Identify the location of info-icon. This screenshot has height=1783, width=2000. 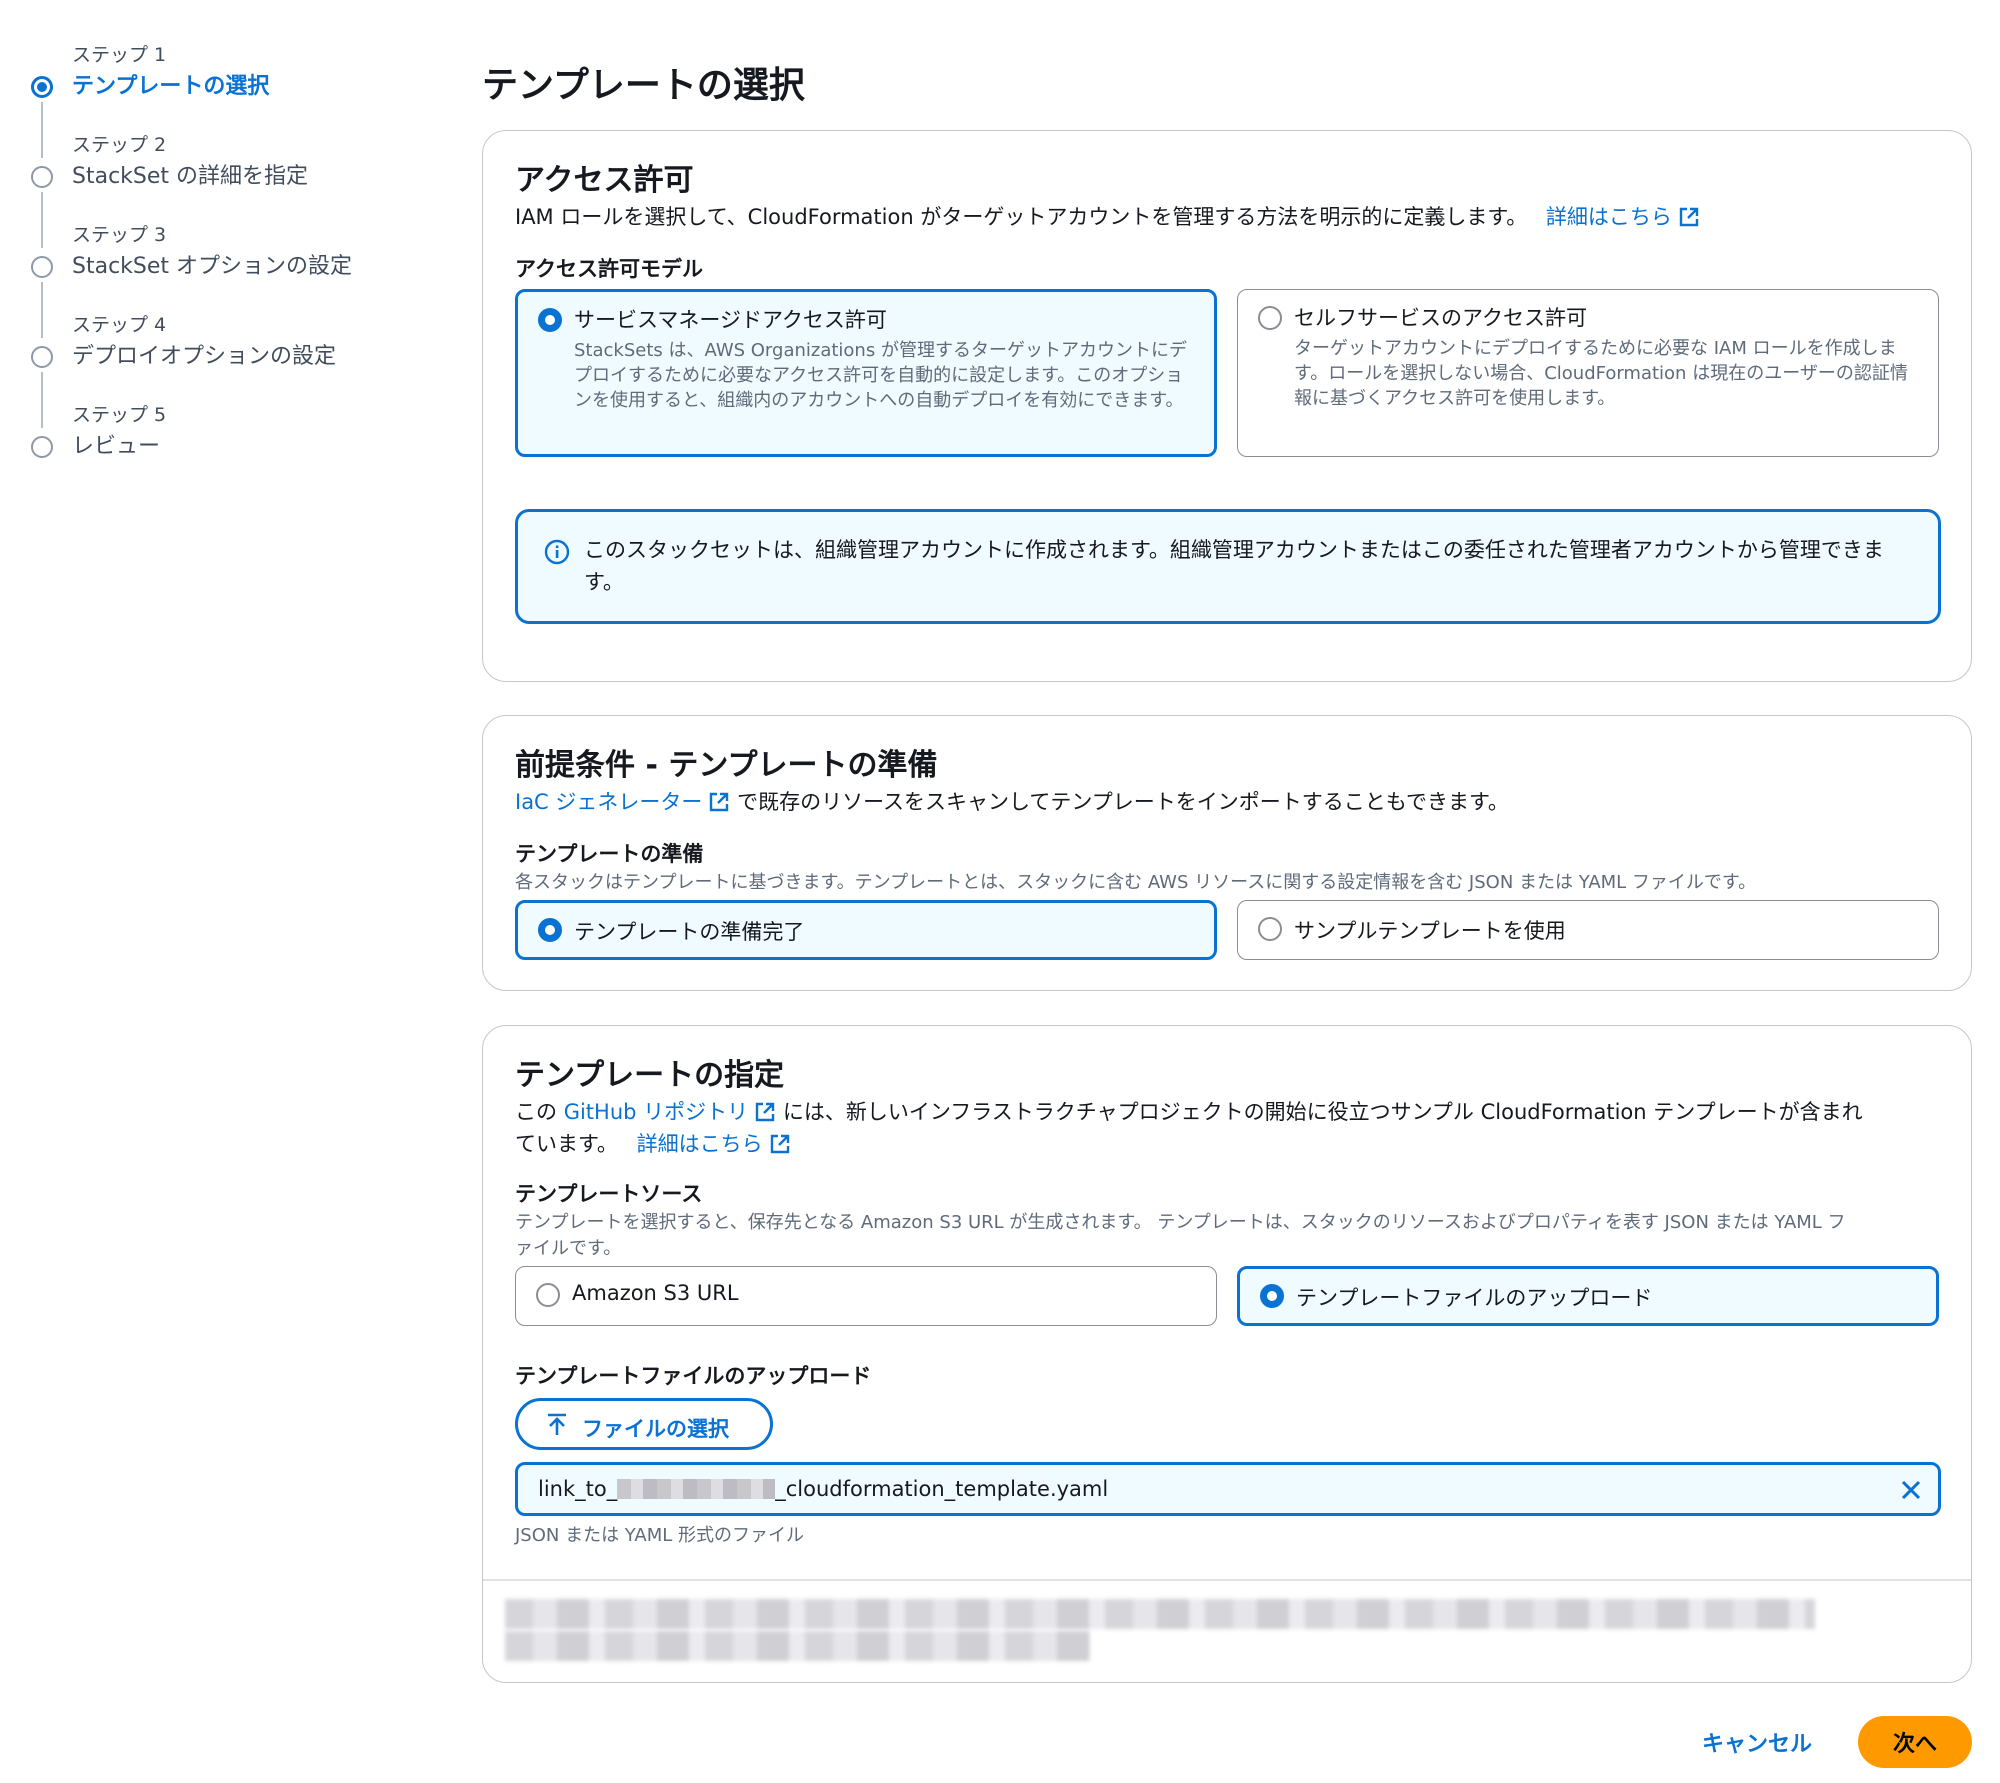
(557, 552).